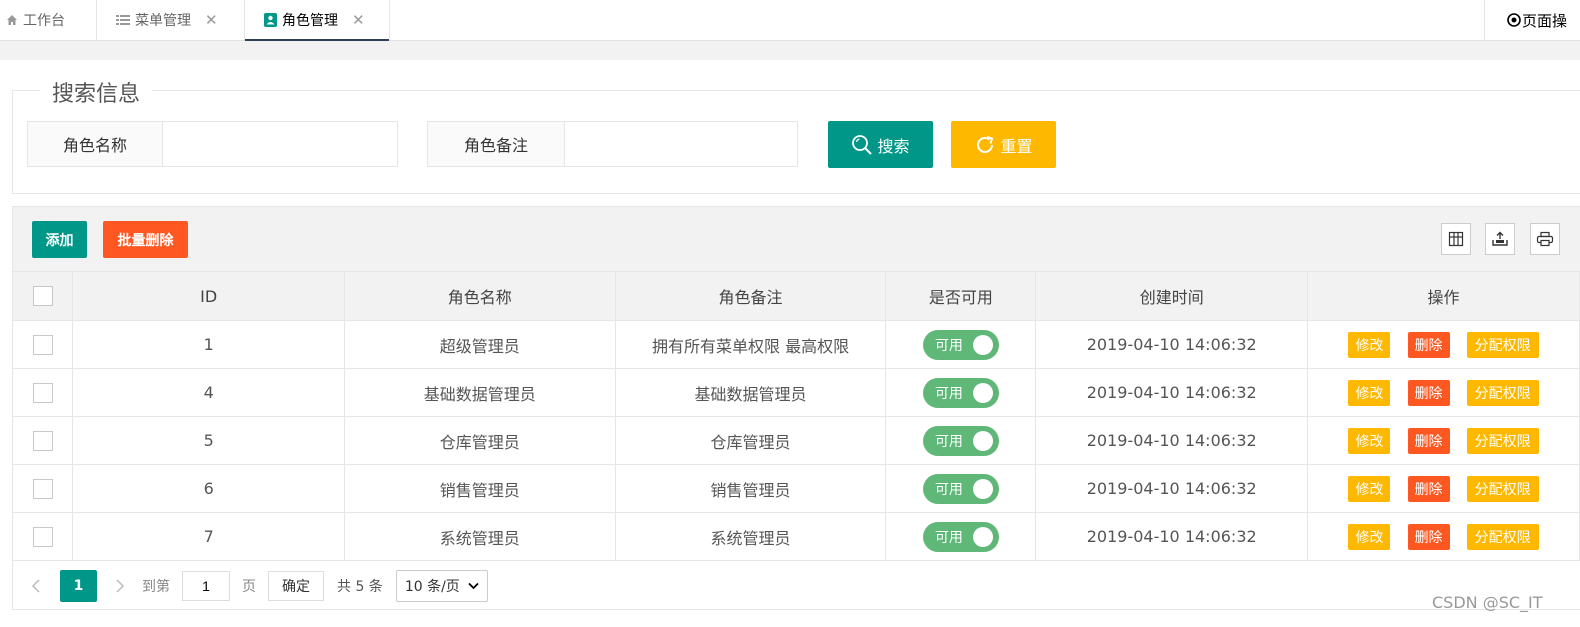 The image size is (1580, 627). Describe the element at coordinates (480, 488) in the screenshot. I see `cell-role-name: 销售管理员` at that location.